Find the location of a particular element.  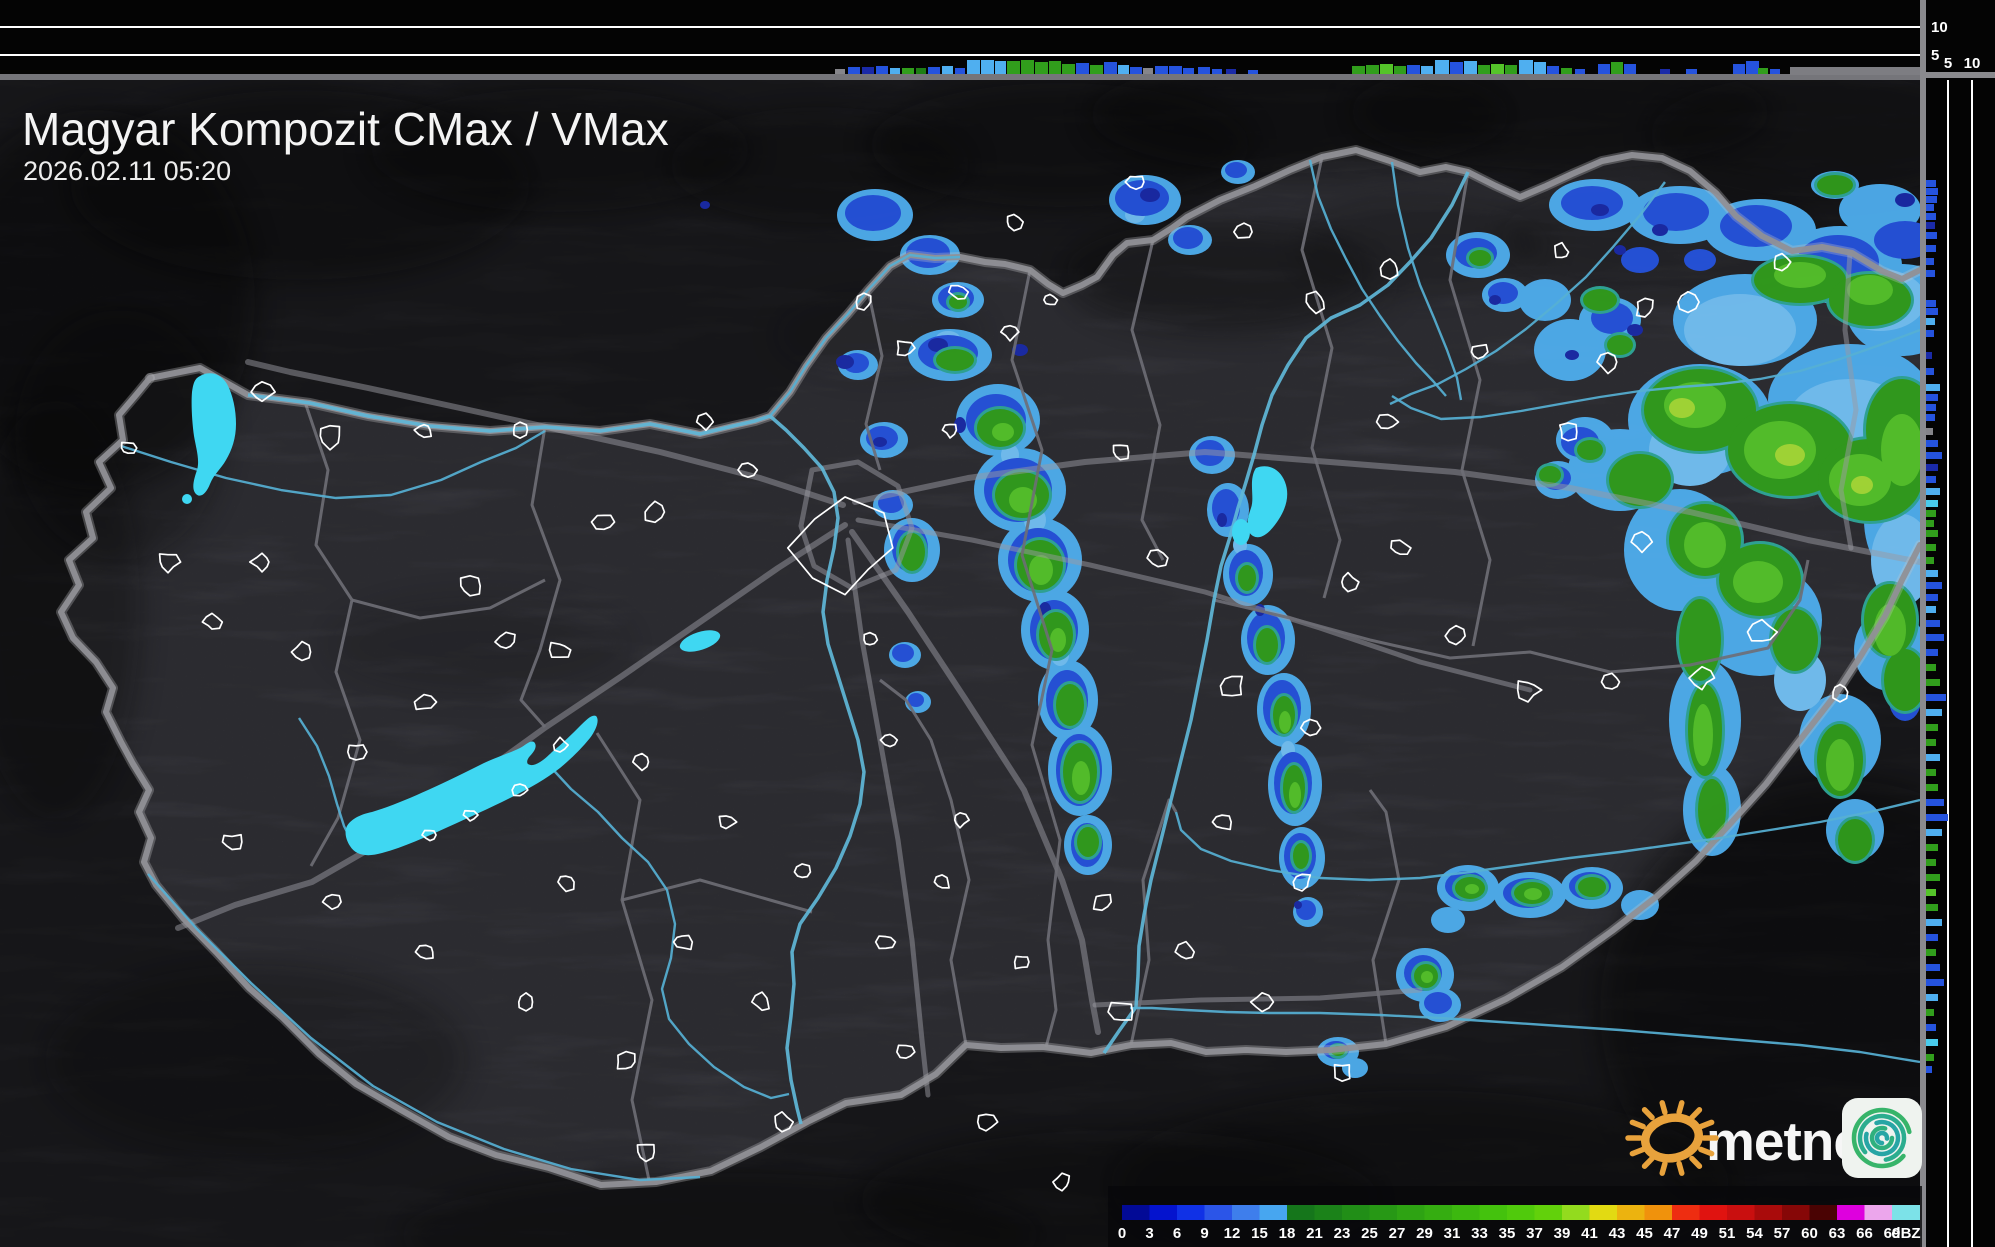

colorbar-label: 21 is located at coordinates (1314, 1233).